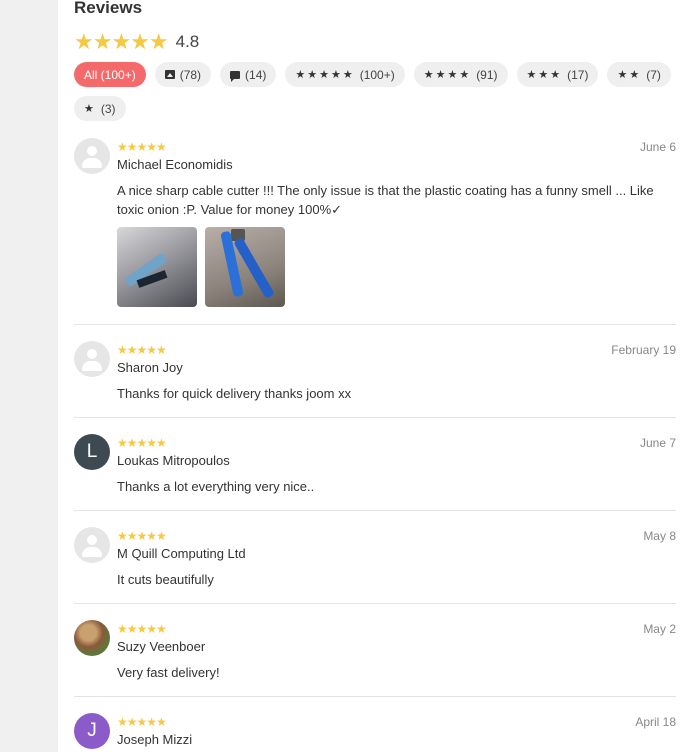 Image resolution: width=686 pixels, height=752 pixels. What do you see at coordinates (92, 731) in the screenshot?
I see `avatar: J` at bounding box center [92, 731].